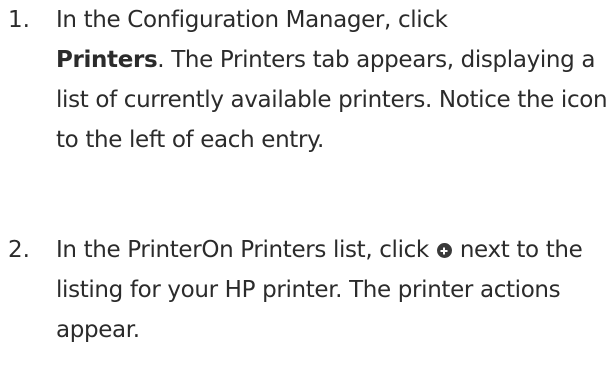 The height and width of the screenshot is (388, 610). Describe the element at coordinates (252, 20) in the screenshot. I see `step-1-text-before: In the Configuration Manager, click` at that location.